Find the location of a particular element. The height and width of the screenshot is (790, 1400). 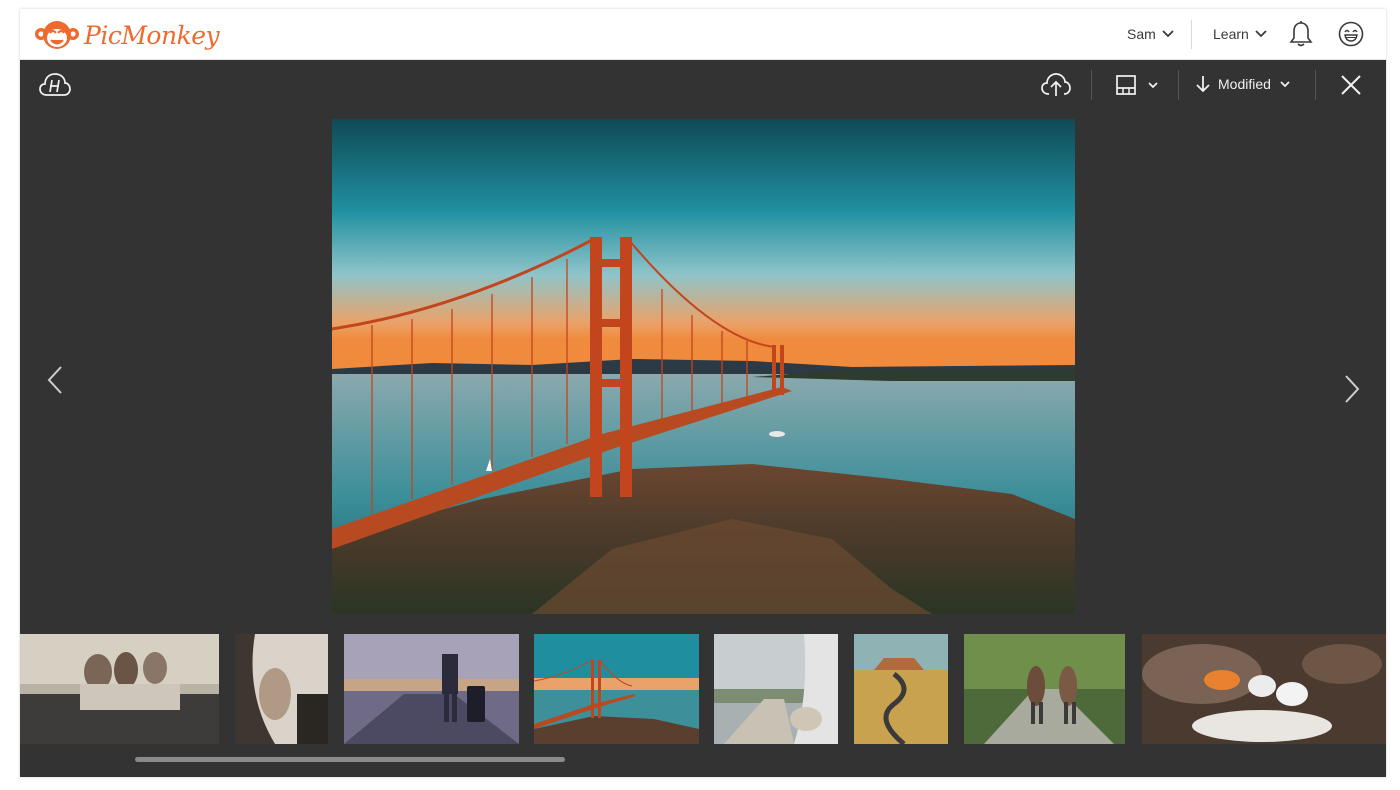

close-icon is located at coordinates (1351, 85).